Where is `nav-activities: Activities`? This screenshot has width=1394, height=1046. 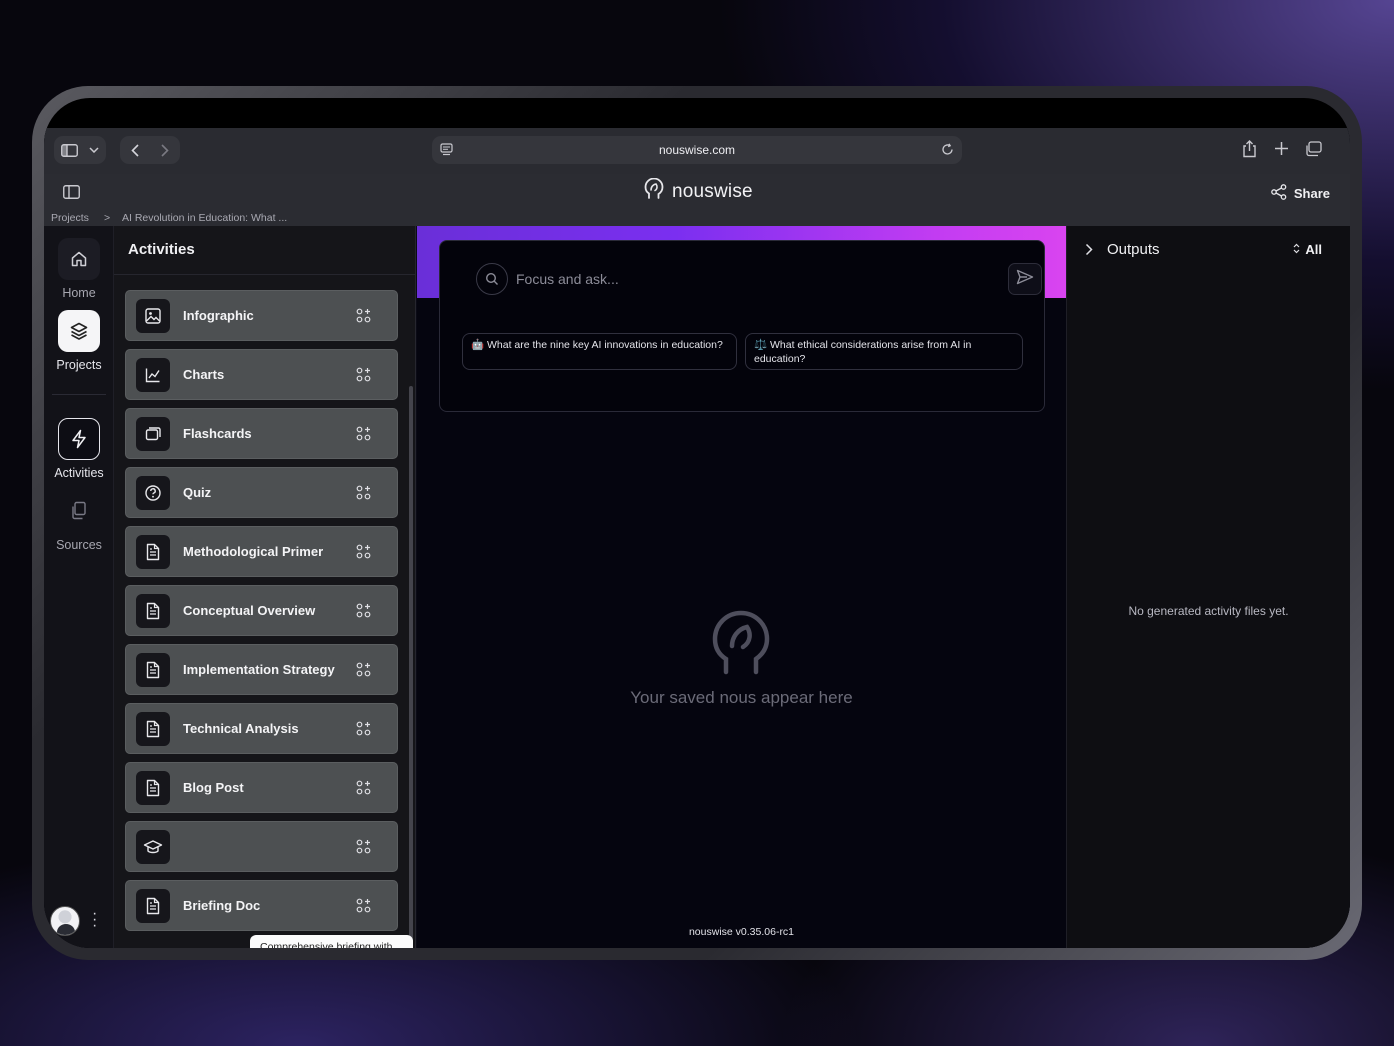
nav-activities: Activities is located at coordinates (79, 449).